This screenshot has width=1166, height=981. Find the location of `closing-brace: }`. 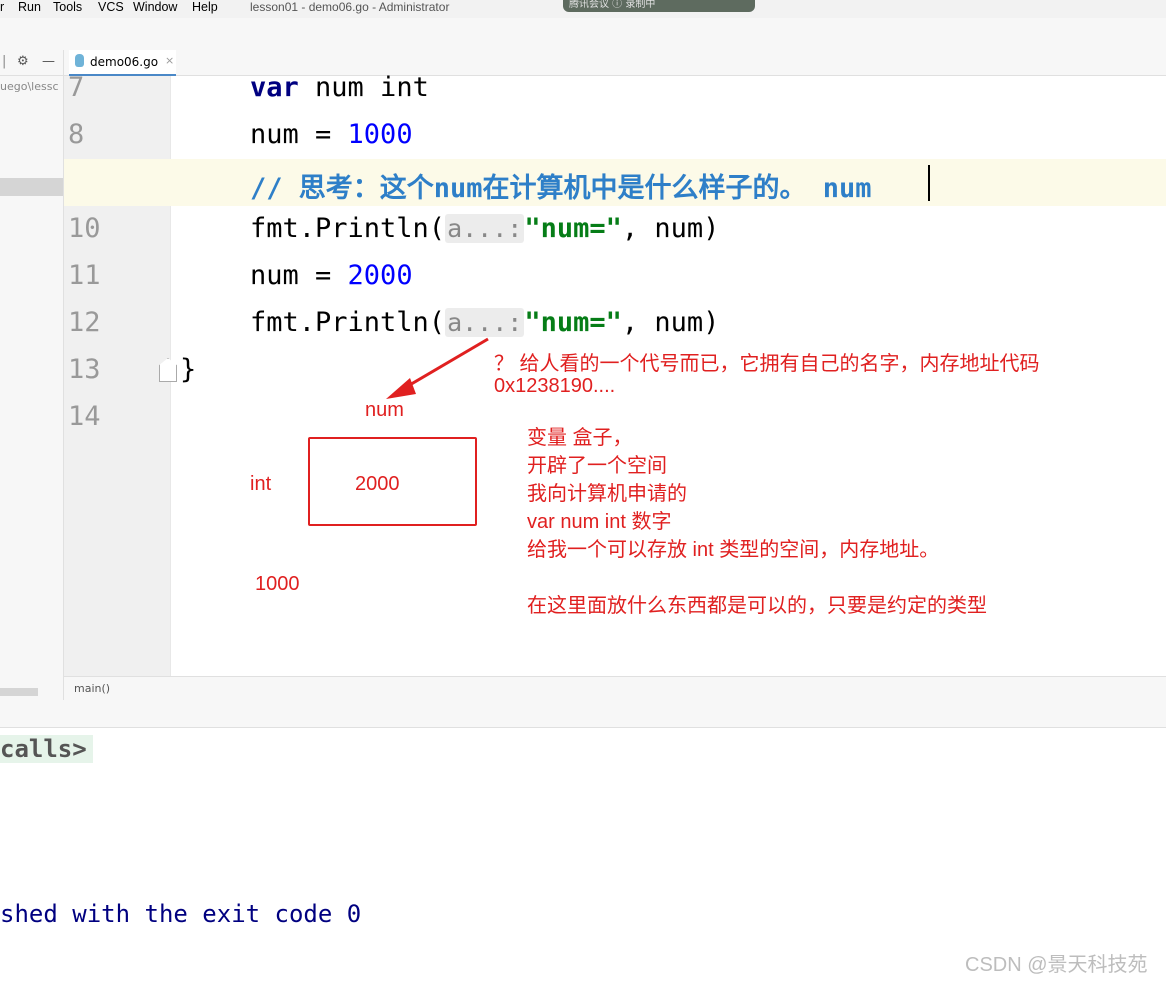

closing-brace: } is located at coordinates (188, 369).